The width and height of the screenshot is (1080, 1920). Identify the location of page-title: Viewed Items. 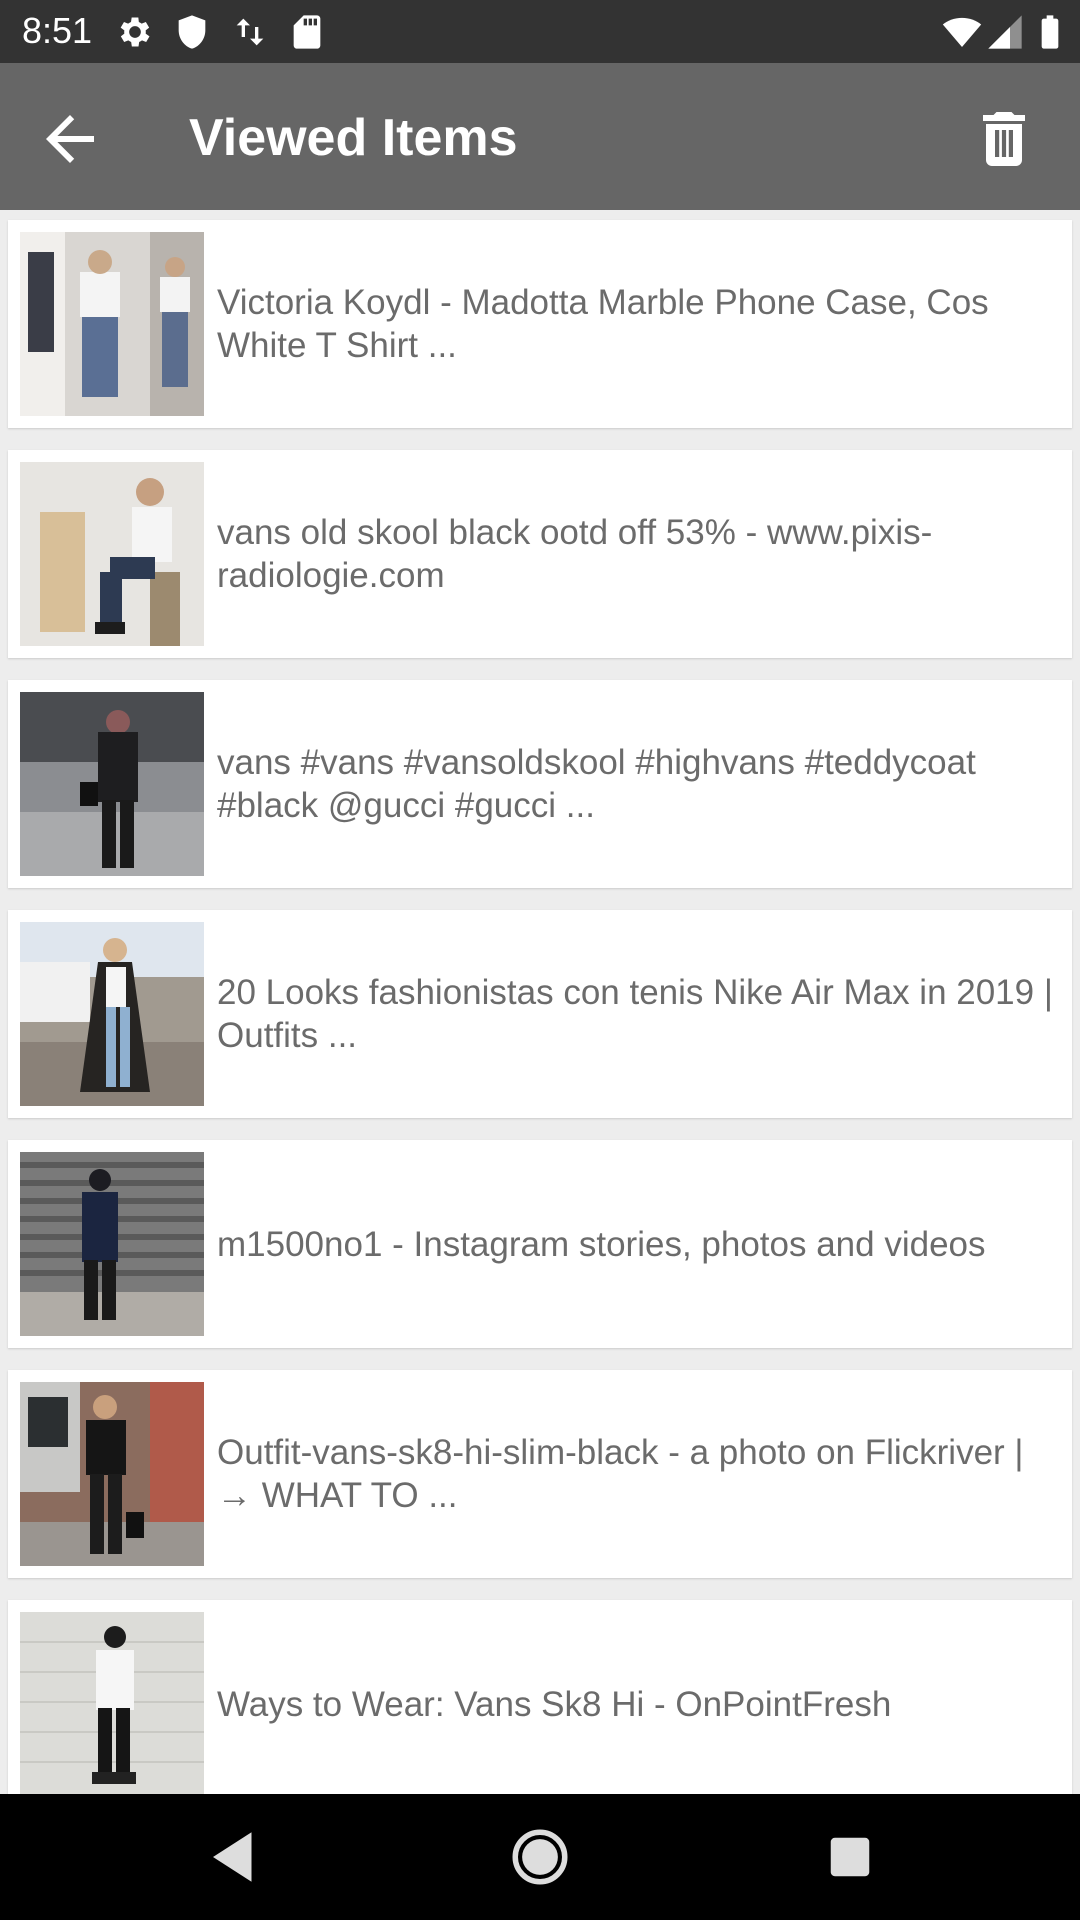
(353, 138).